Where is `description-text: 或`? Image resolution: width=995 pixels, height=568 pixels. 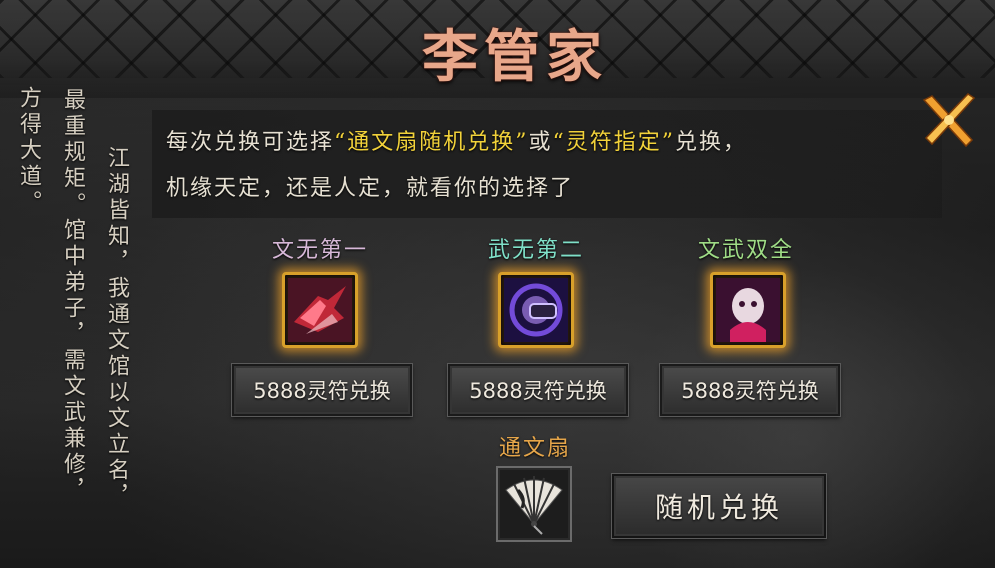
description-text: 或 is located at coordinates (540, 142).